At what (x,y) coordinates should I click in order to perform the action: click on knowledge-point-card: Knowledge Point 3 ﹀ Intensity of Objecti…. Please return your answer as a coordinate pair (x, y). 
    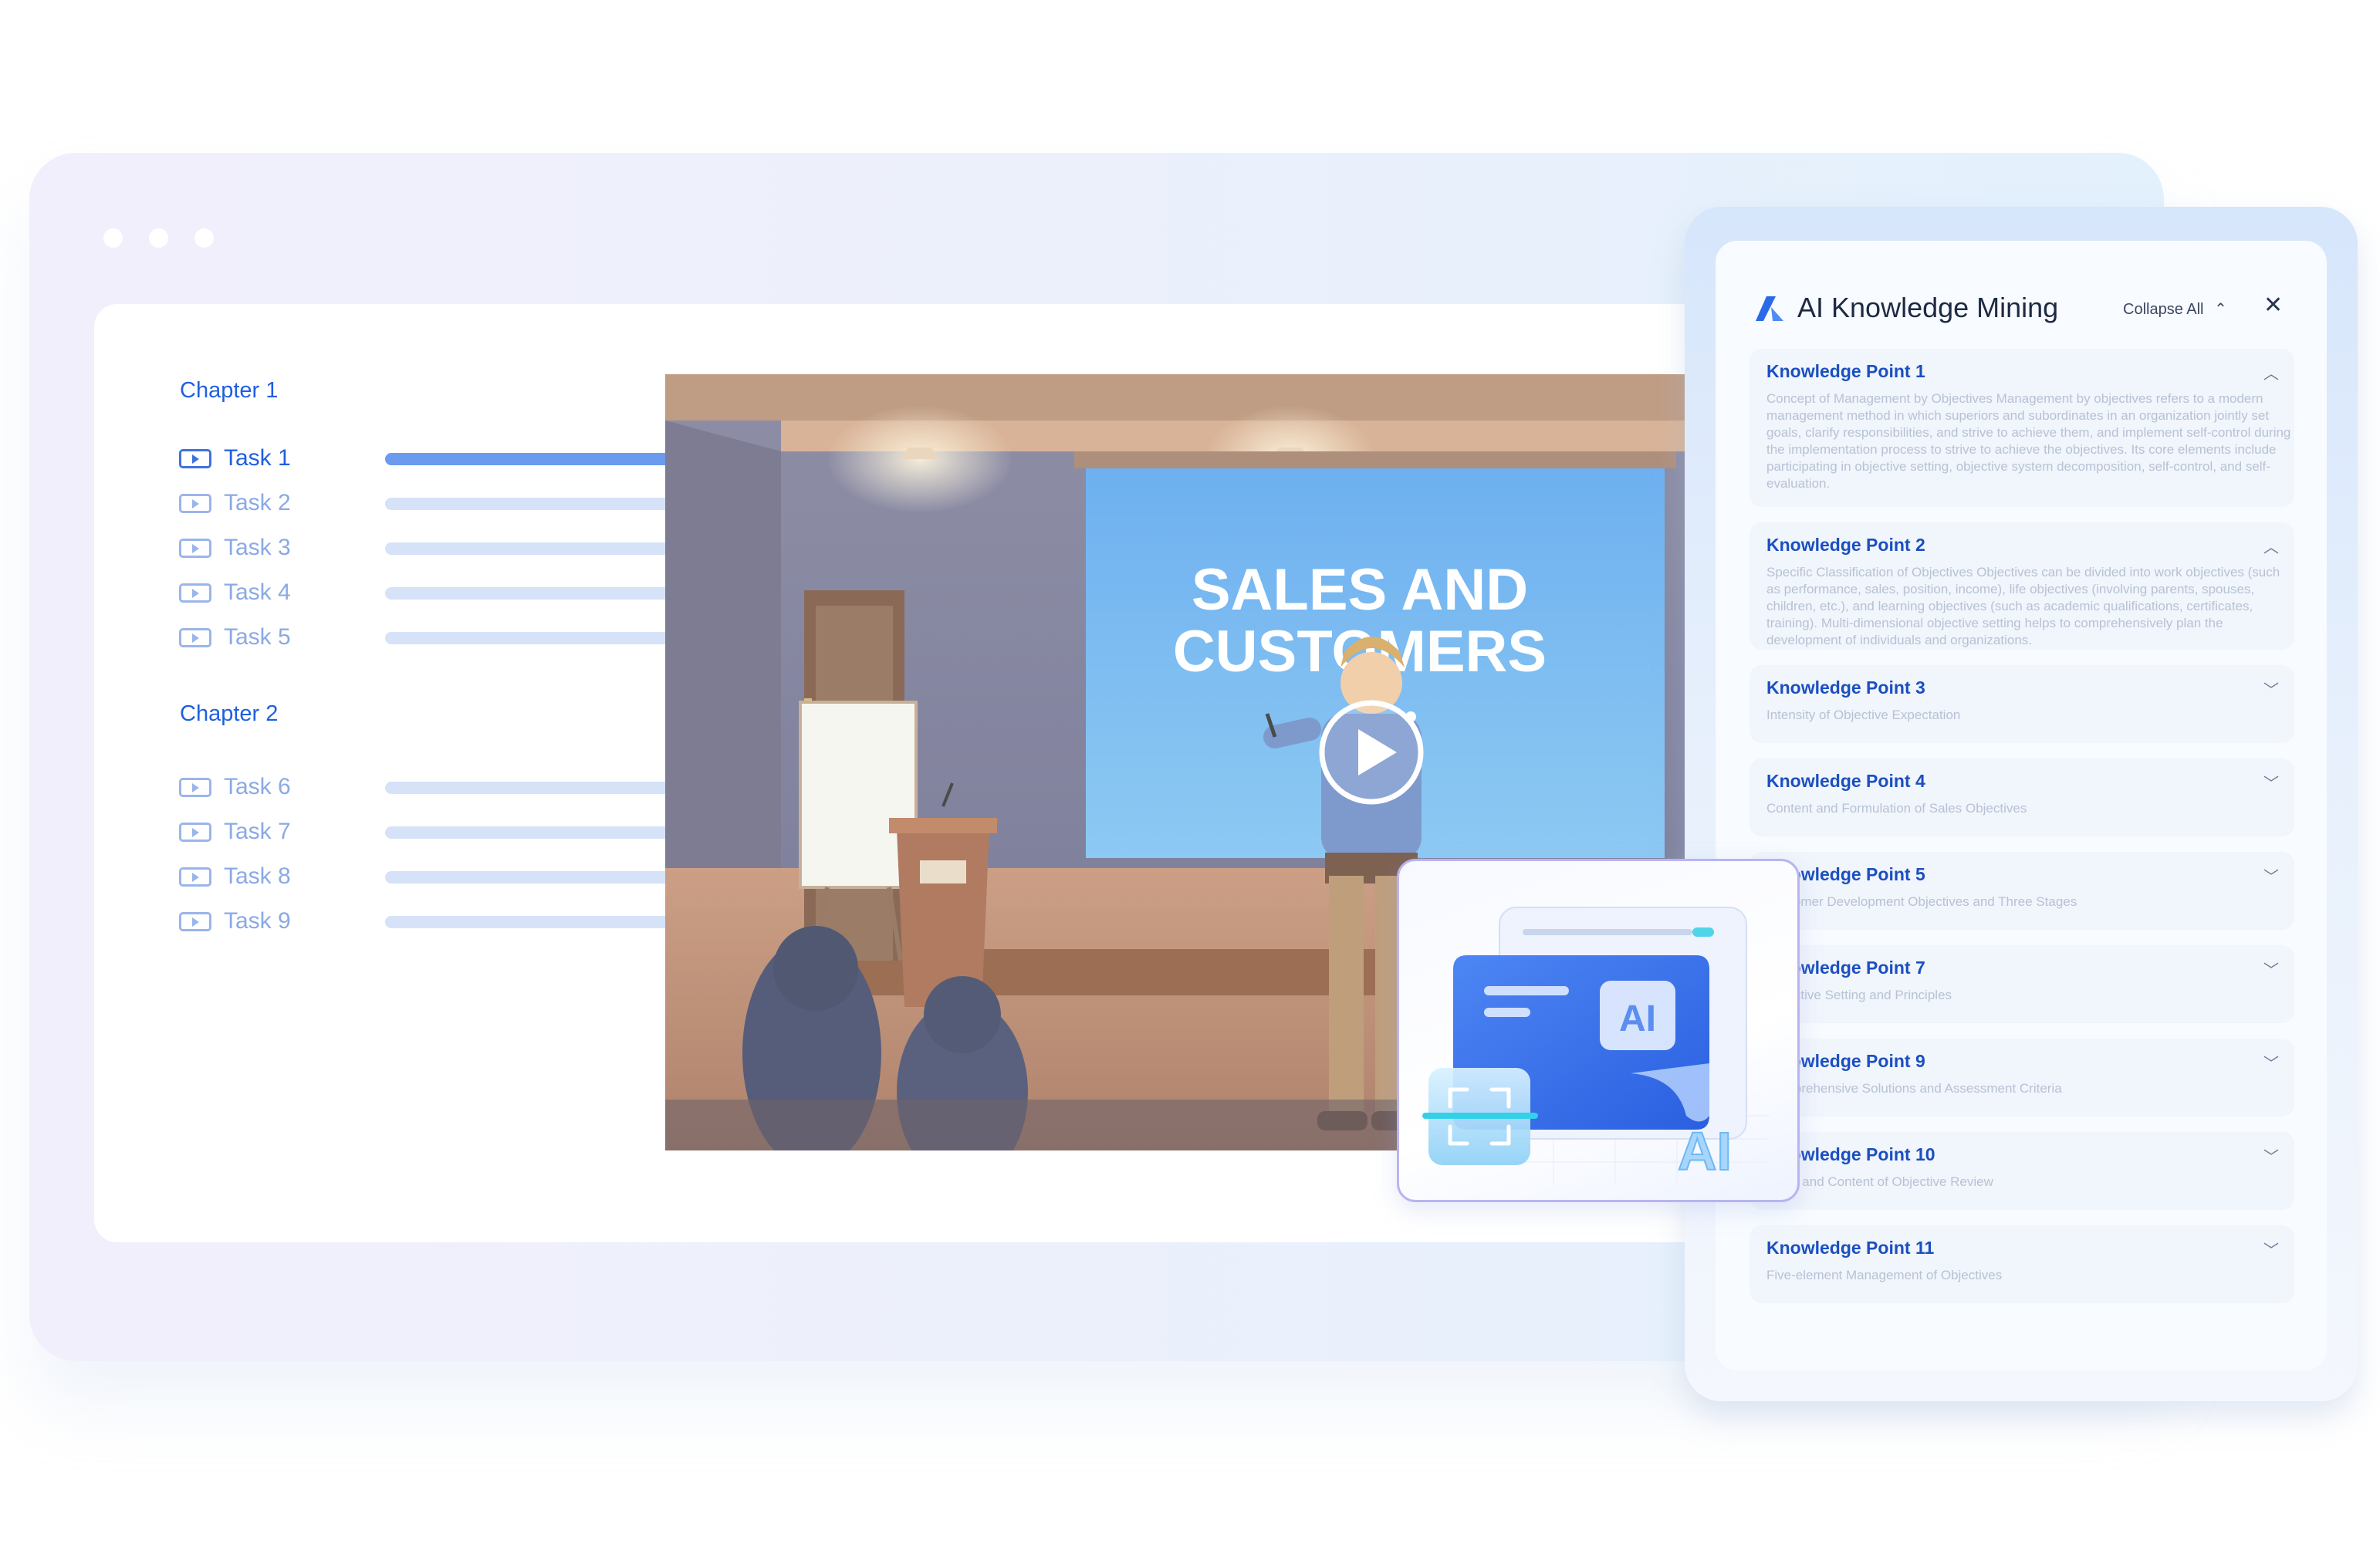
    Looking at the image, I should click on (2022, 704).